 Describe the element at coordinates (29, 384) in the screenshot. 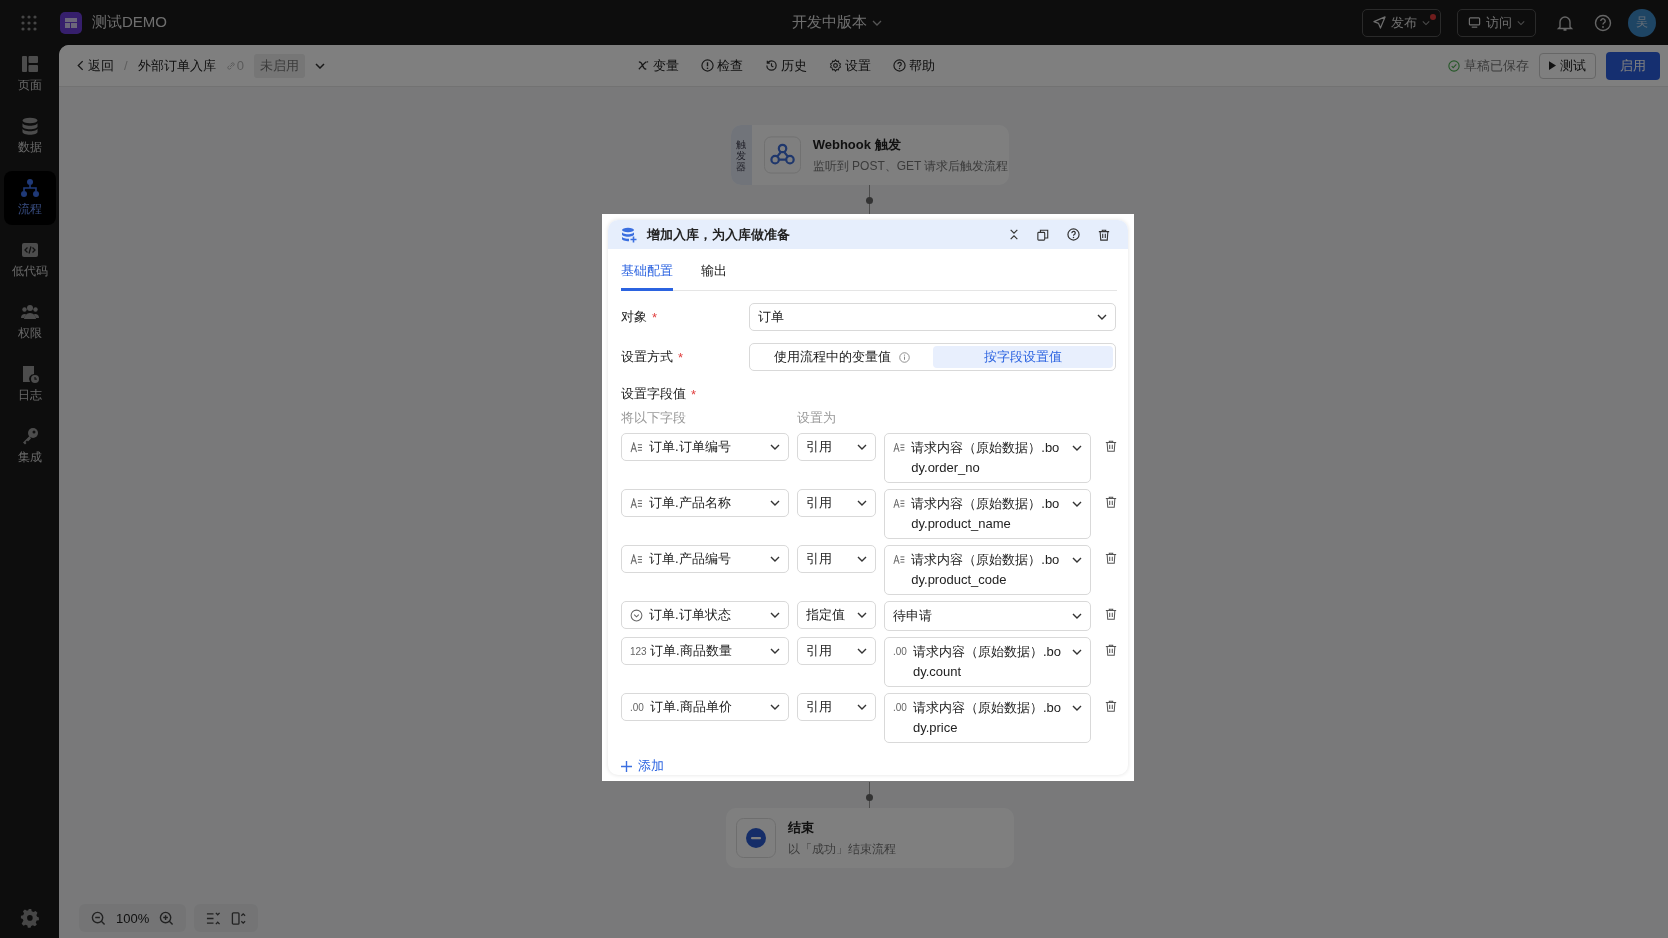

I see `sidebar-item: 日志` at that location.